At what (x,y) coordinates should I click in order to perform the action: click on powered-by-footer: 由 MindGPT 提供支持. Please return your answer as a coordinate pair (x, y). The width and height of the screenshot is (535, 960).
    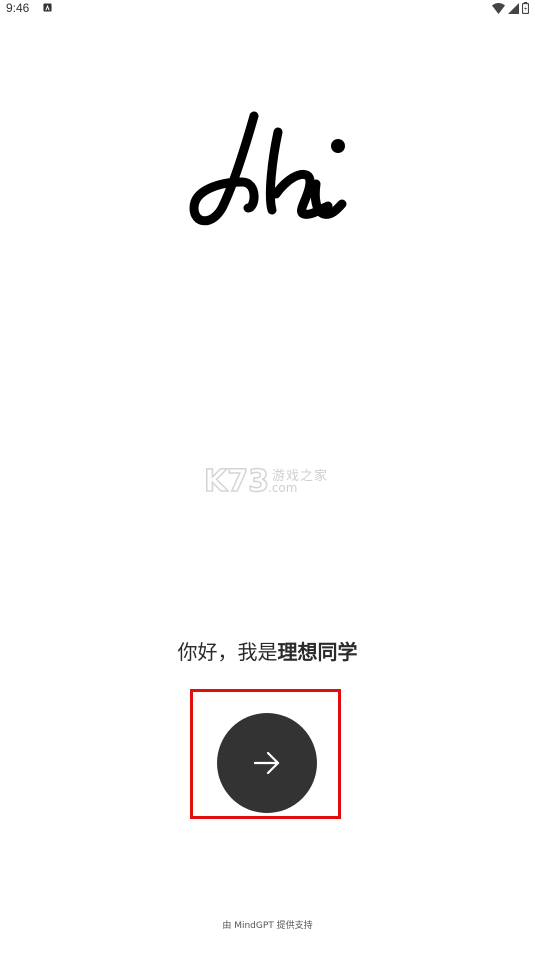
    Looking at the image, I should click on (267, 926).